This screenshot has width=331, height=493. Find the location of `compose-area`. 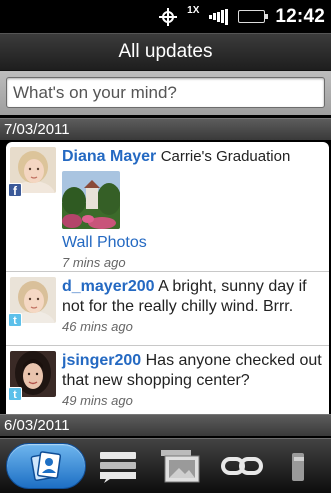

compose-area is located at coordinates (165, 93).